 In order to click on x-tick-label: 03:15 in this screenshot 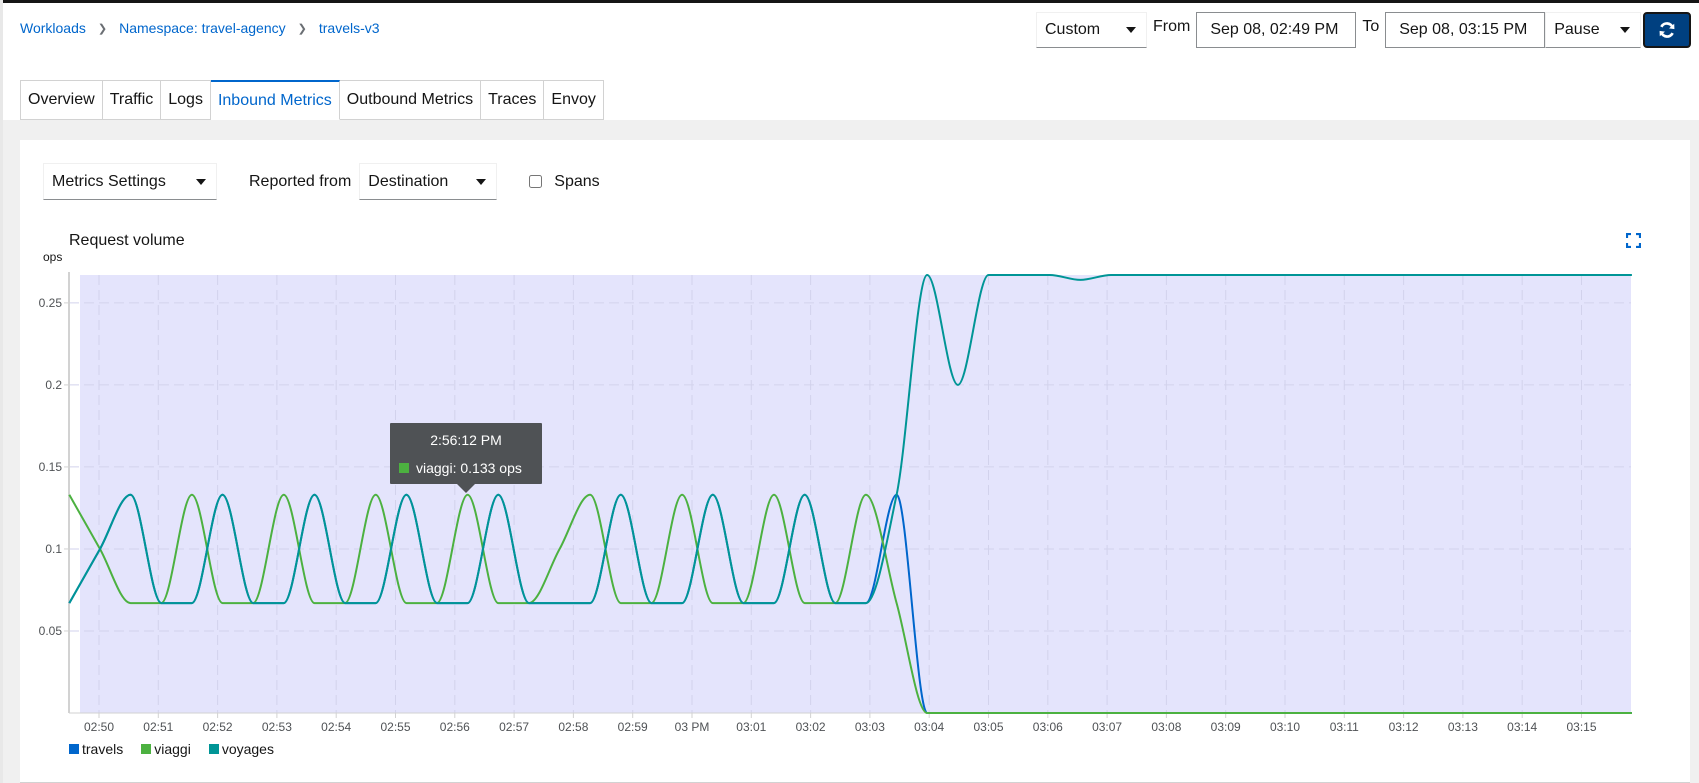, I will do `click(1581, 727)`.